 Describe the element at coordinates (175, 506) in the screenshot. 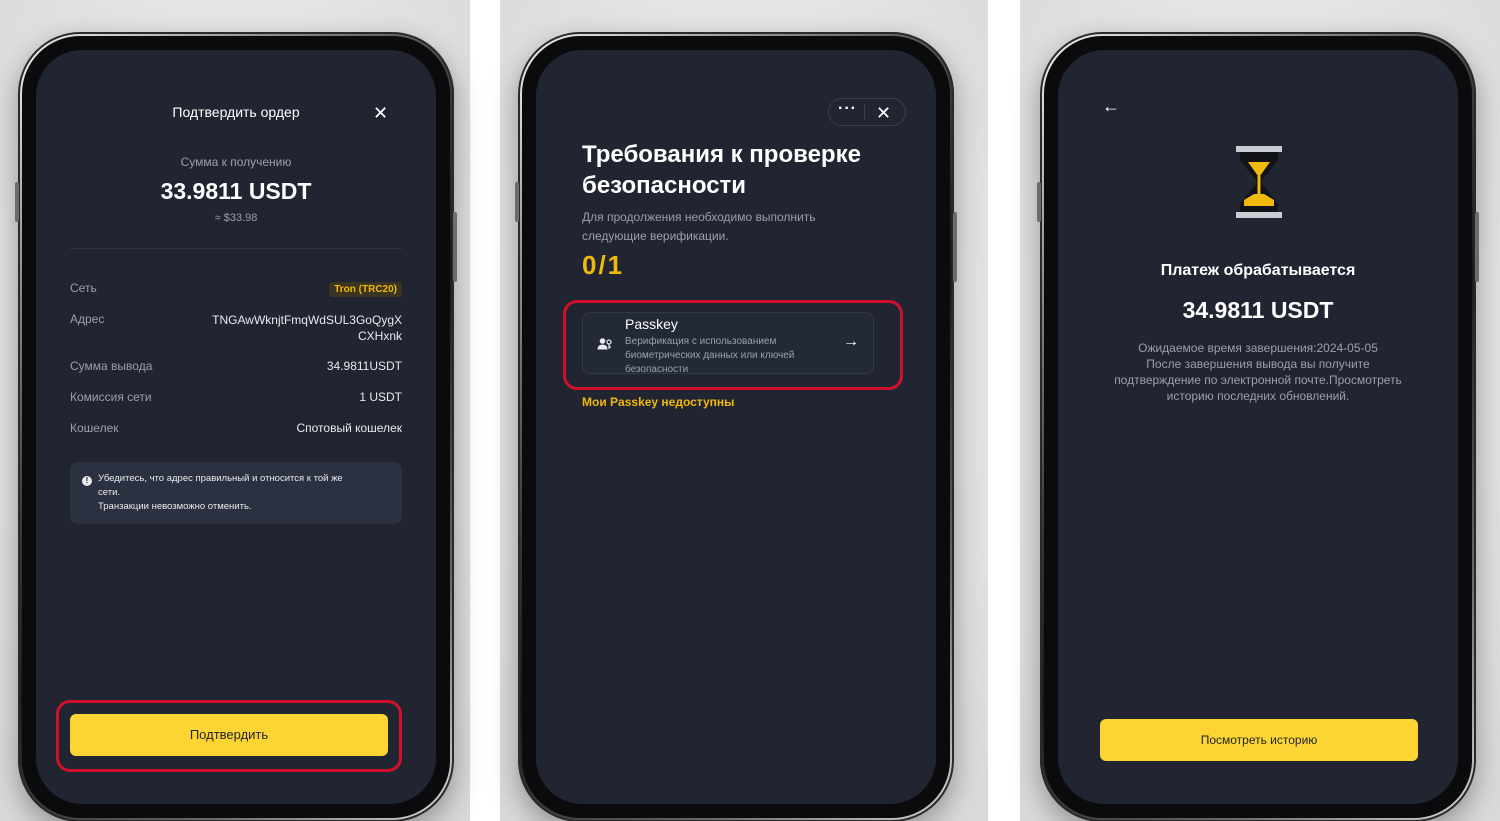

I see `warning-line-3: Транзакции невозможно отменить.` at that location.